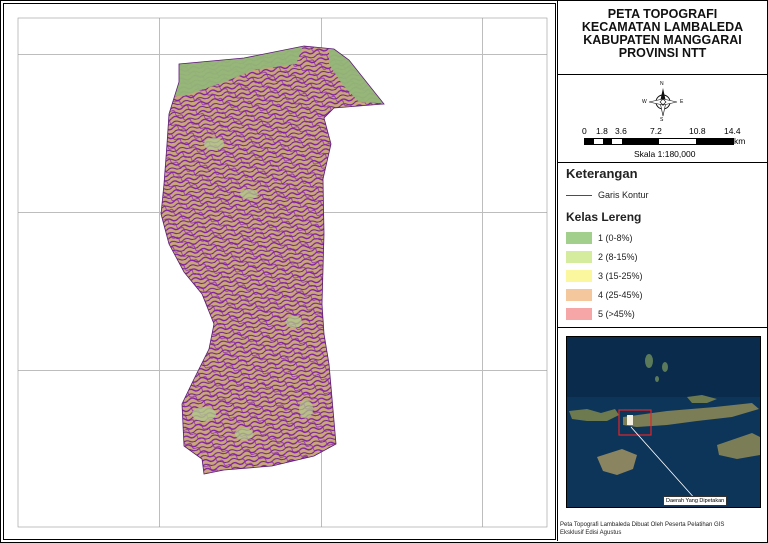  What do you see at coordinates (602, 131) in the screenshot?
I see `scale-tick-1: 1.8` at bounding box center [602, 131].